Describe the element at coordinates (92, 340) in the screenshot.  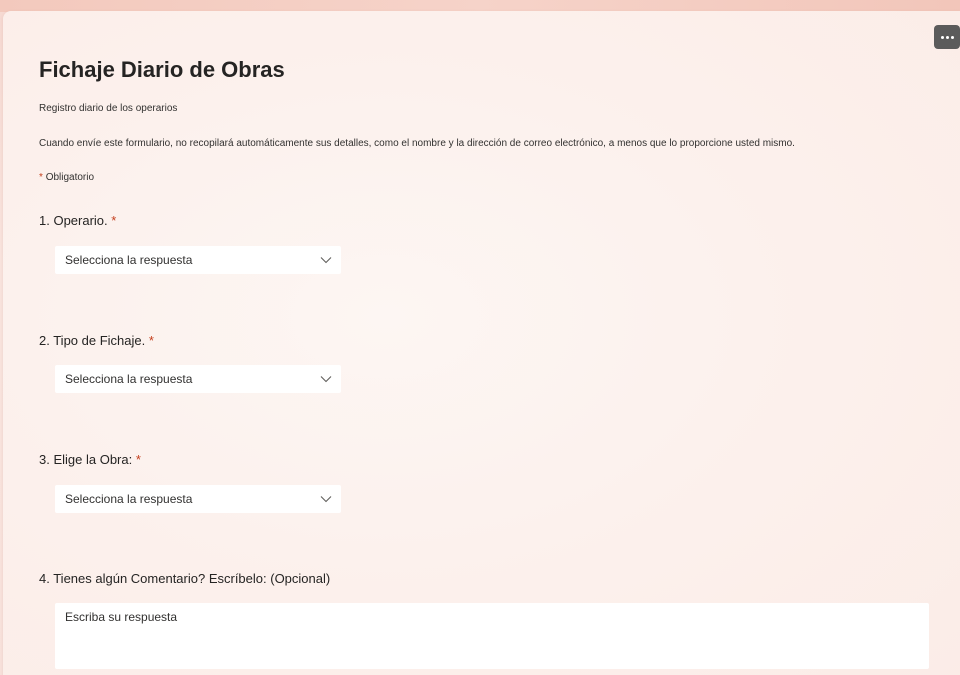
I see `question-2-text: 2. Tipo de Fichaje.` at that location.